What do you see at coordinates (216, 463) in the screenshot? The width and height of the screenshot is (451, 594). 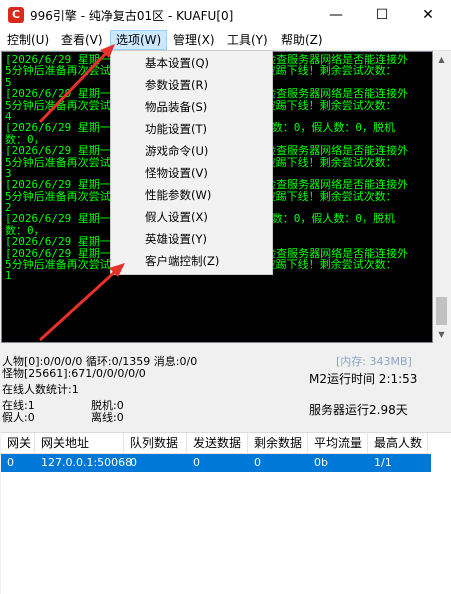 I see `table-row: 0 127.0.0.1:50068 0 0 0 0b 1/1` at bounding box center [216, 463].